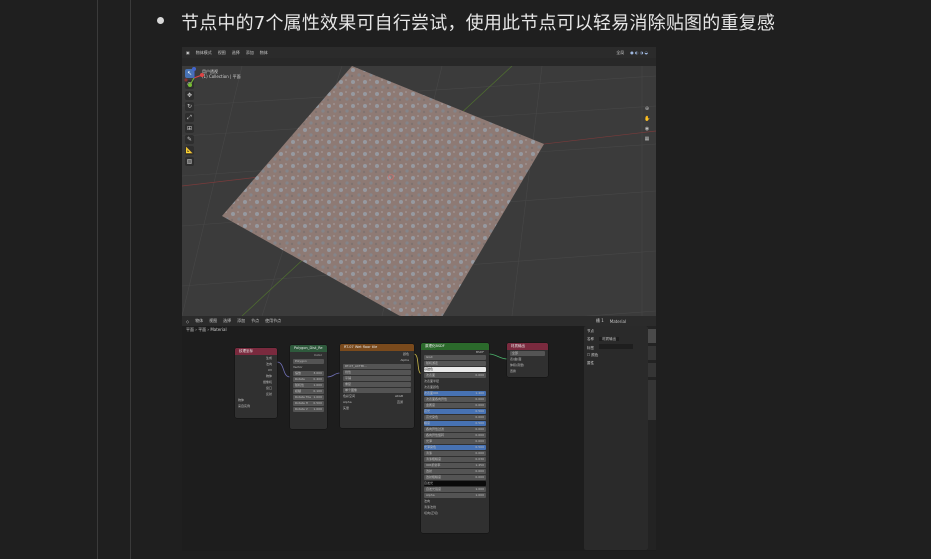 Image resolution: width=931 pixels, height=559 pixels. What do you see at coordinates (600, 321) in the screenshot?
I see `slot-select: 槽 1` at bounding box center [600, 321].